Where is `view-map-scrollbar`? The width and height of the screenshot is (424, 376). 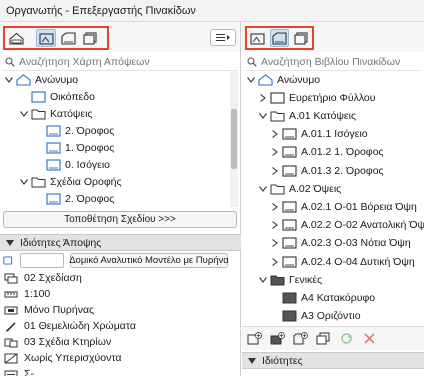
view-map-scrollbar is located at coordinates (234, 139).